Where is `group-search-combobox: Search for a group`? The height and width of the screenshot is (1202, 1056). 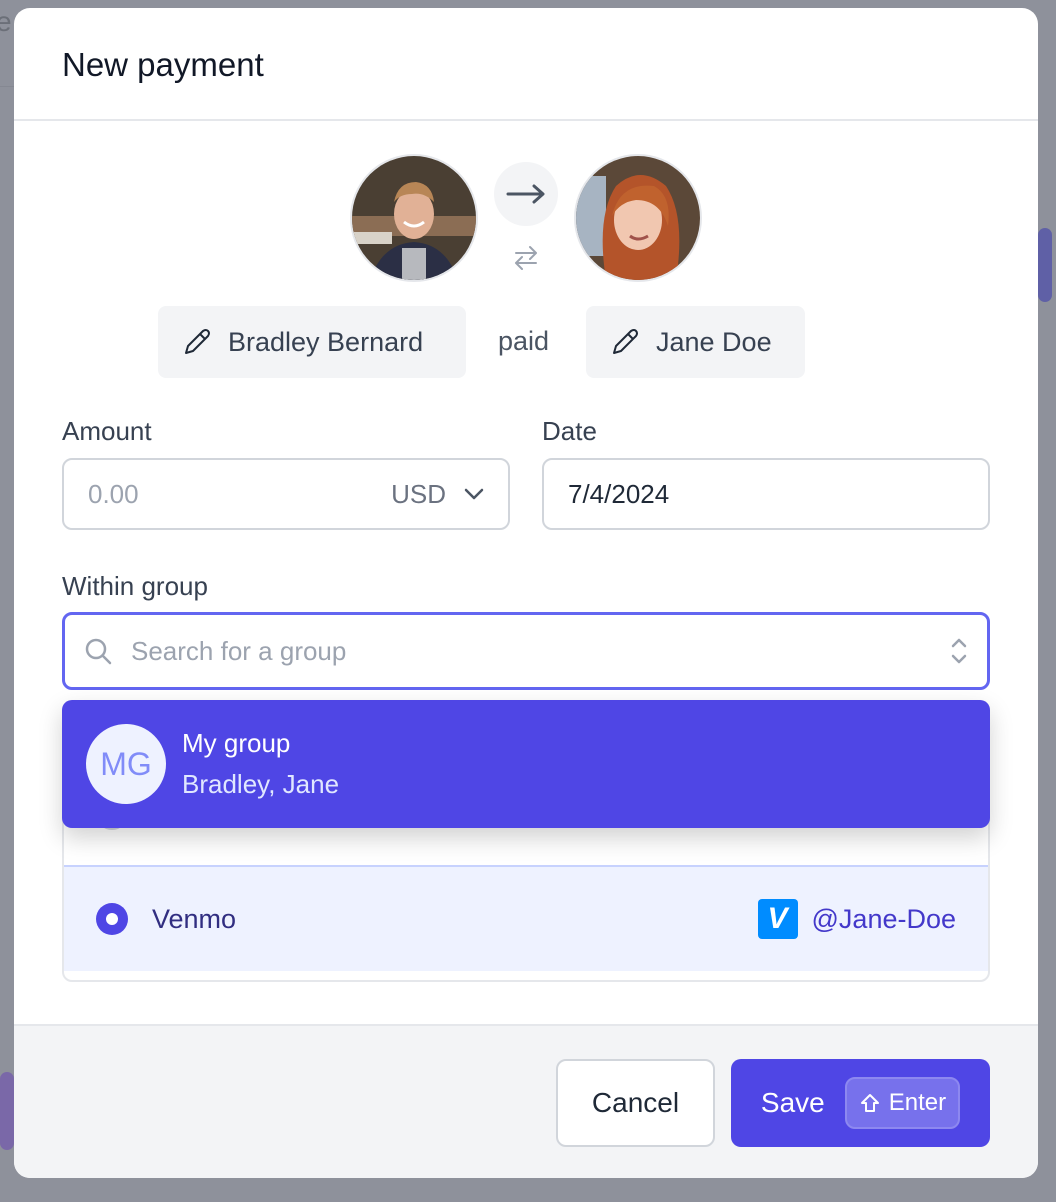
group-search-combobox: Search for a group is located at coordinates (526, 651).